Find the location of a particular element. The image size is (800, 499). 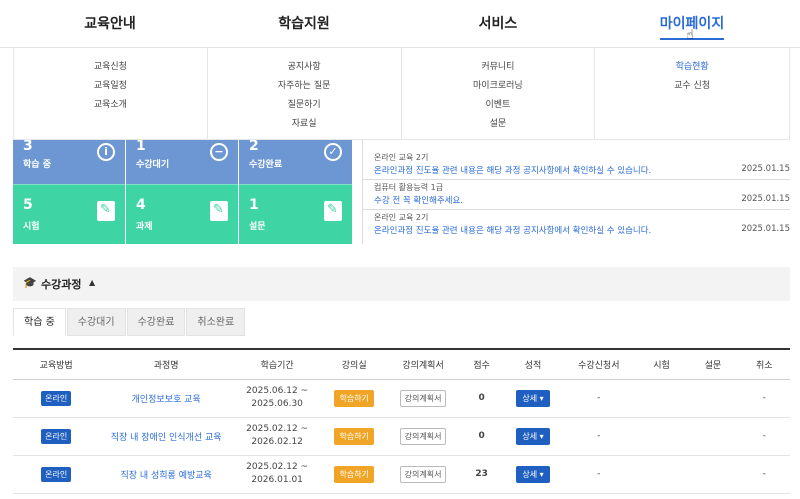

period-end: 2026.01.01 is located at coordinates (277, 480).